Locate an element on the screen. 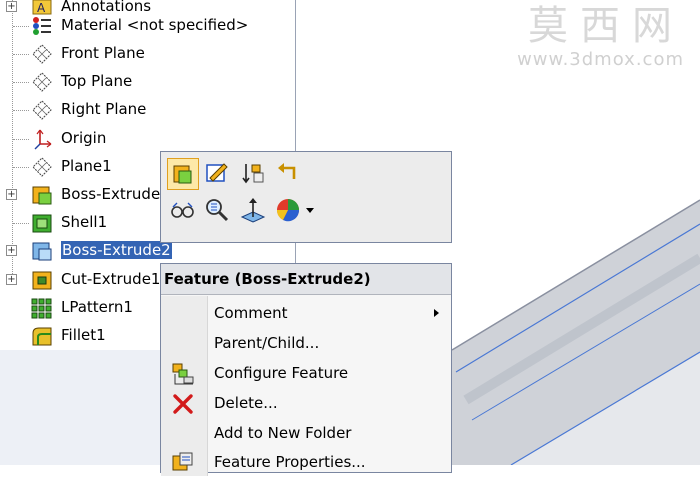  appearance-button is located at coordinates (296, 211).